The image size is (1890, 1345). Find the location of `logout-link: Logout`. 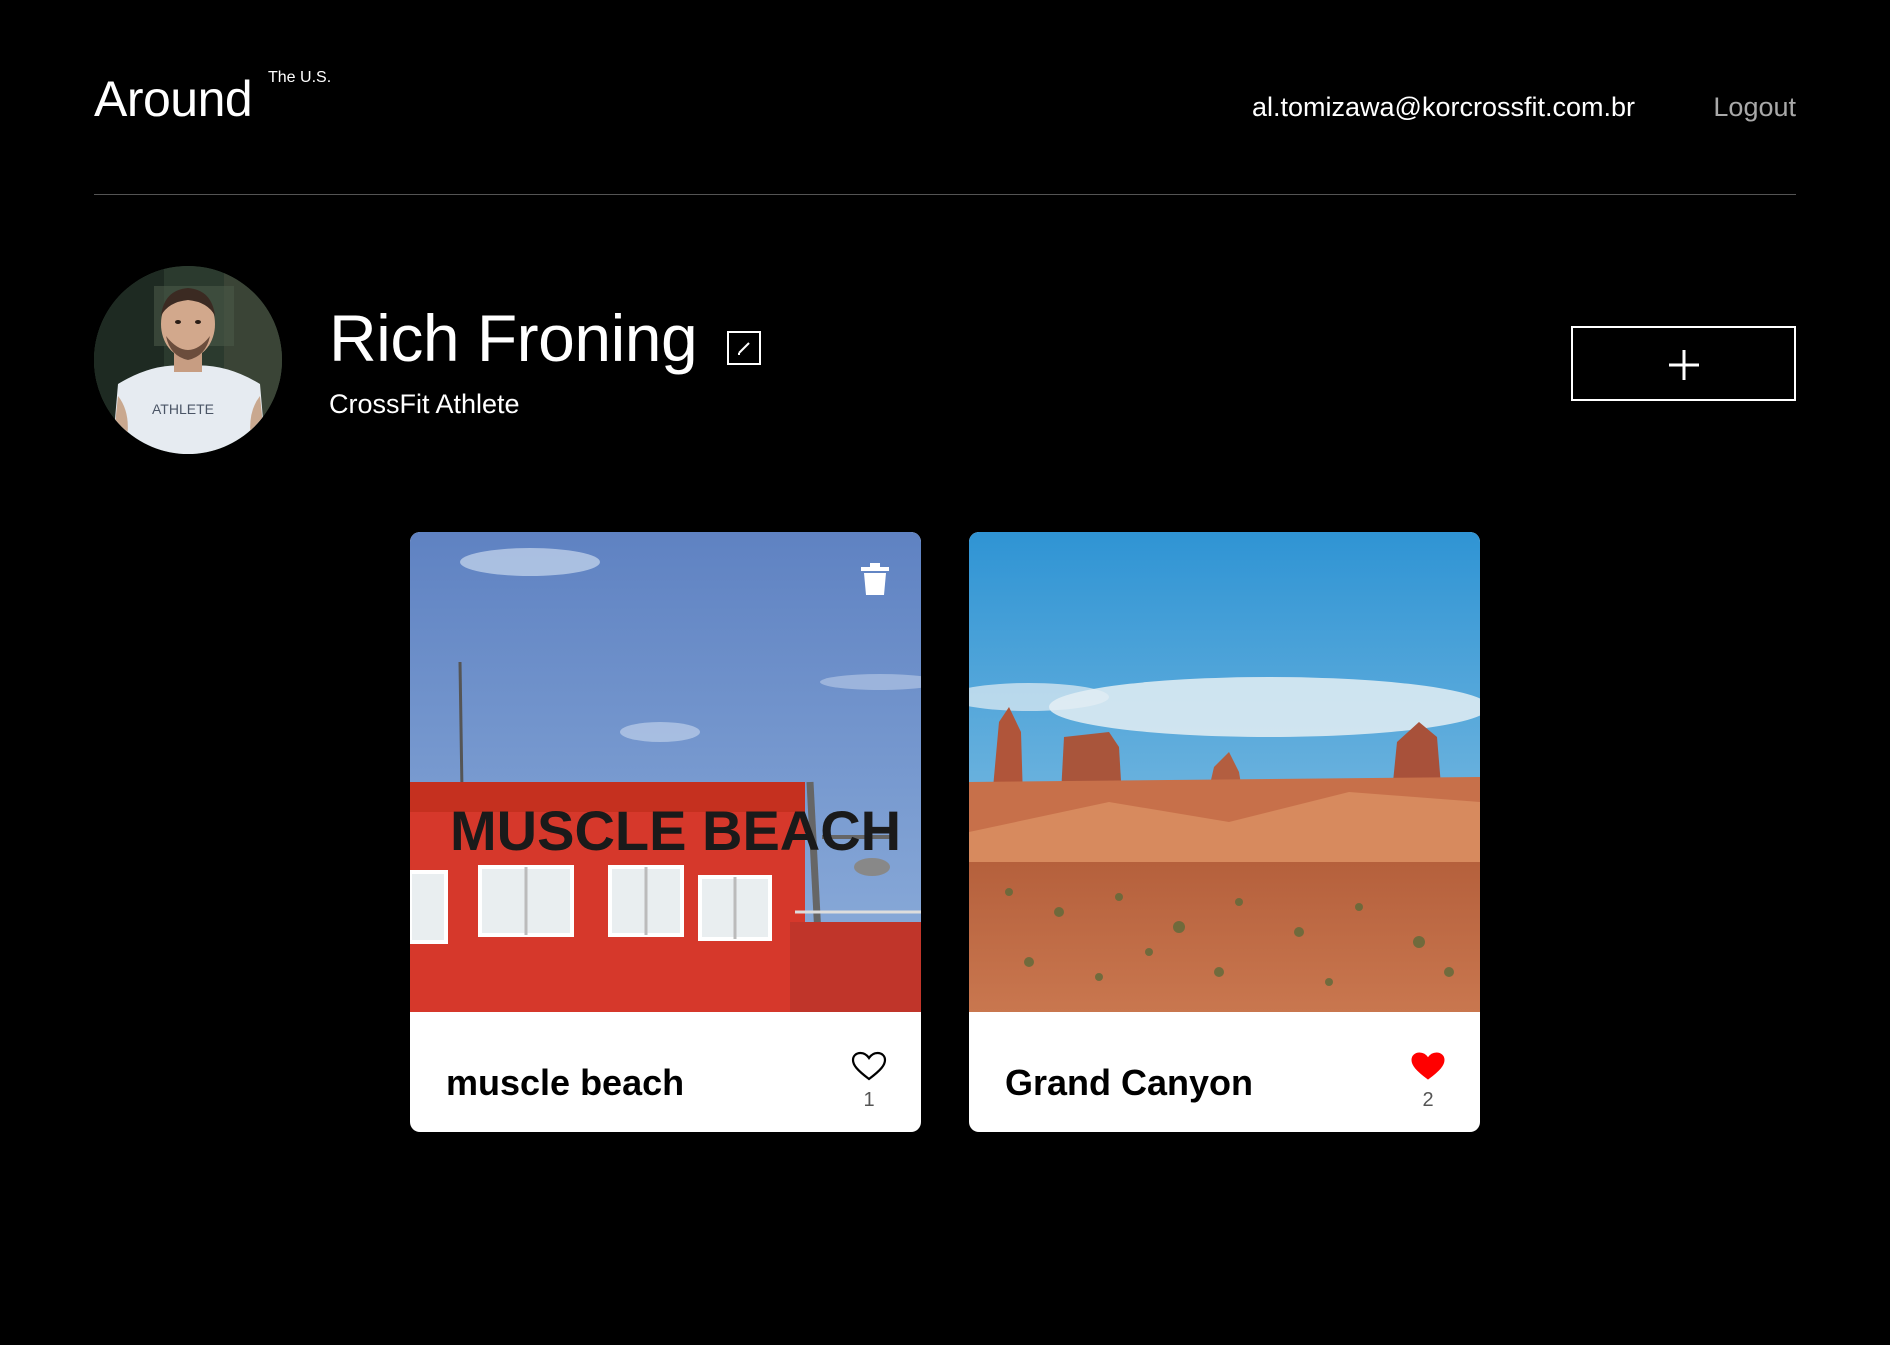

logout-link: Logout is located at coordinates (1754, 107).